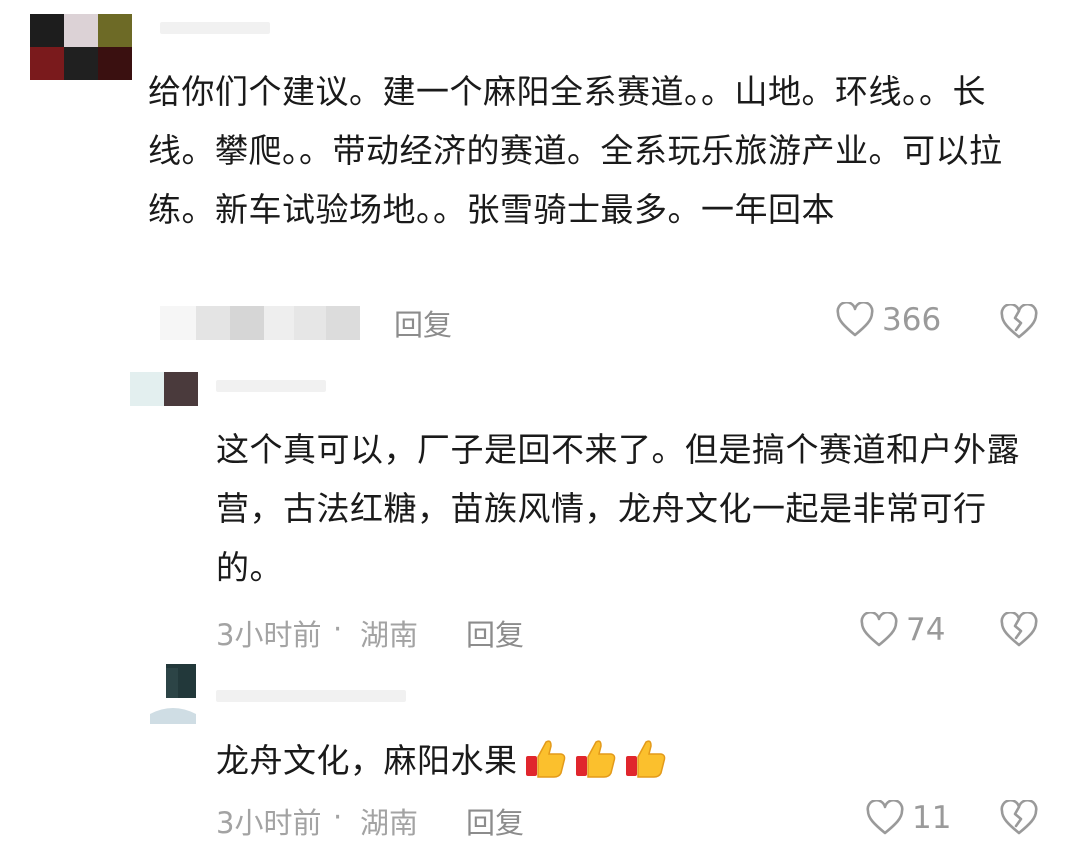 This screenshot has height=842, width=1080. I want to click on reply-text-row: 龙舟文化，麻阳水果, so click(442, 760).